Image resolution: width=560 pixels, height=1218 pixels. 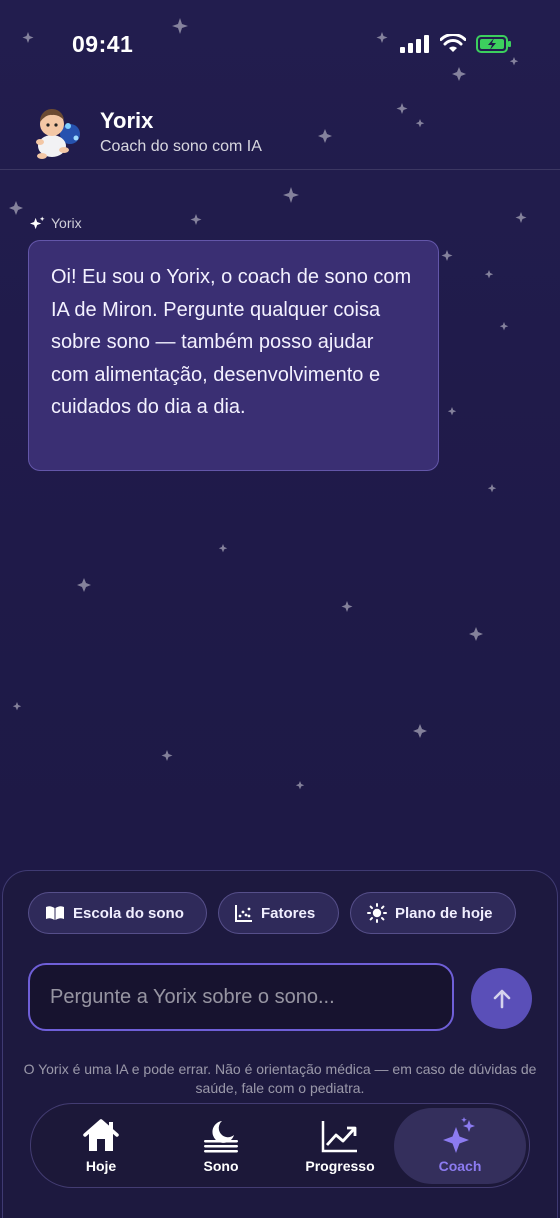 I want to click on tab-bar: Hoje Sono Progresso Coach, so click(x=280, y=1145).